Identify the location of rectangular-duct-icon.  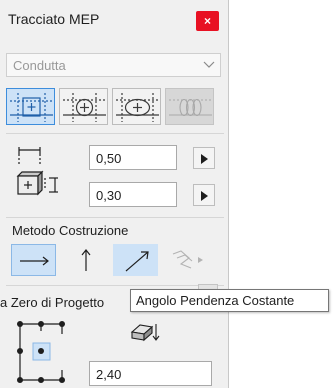
(31, 107).